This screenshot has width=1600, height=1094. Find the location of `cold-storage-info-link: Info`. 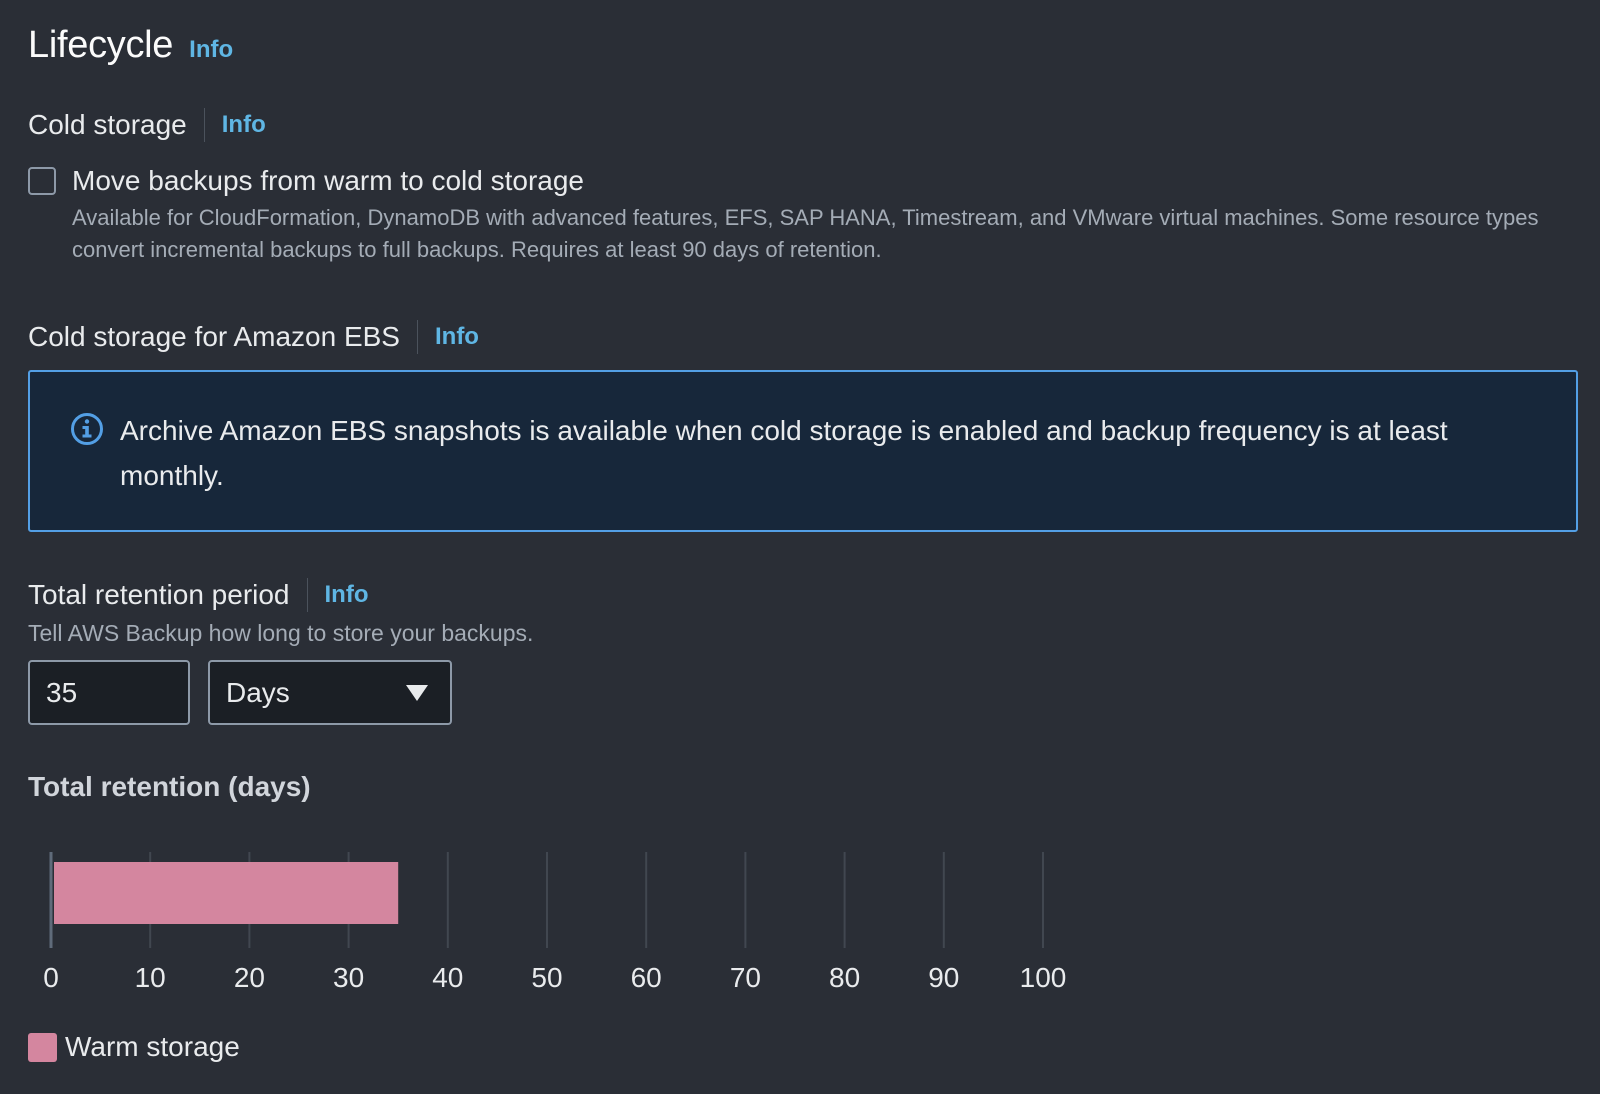

cold-storage-info-link: Info is located at coordinates (244, 125).